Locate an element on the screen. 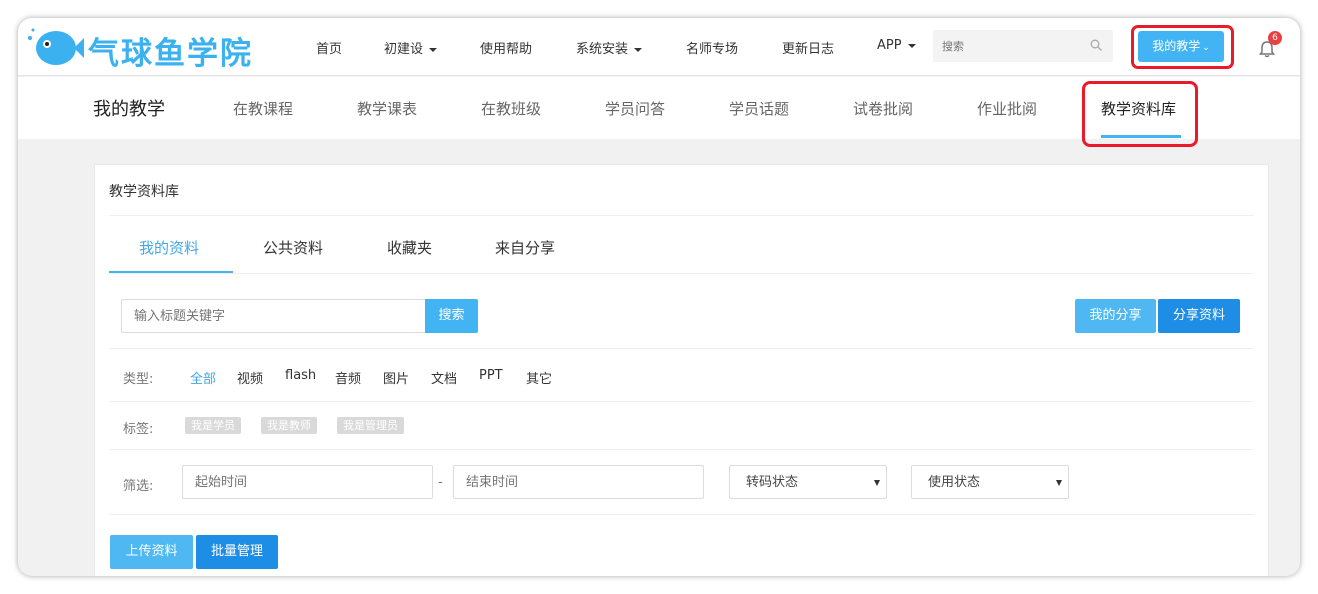  keyword-search-input is located at coordinates (273, 316).